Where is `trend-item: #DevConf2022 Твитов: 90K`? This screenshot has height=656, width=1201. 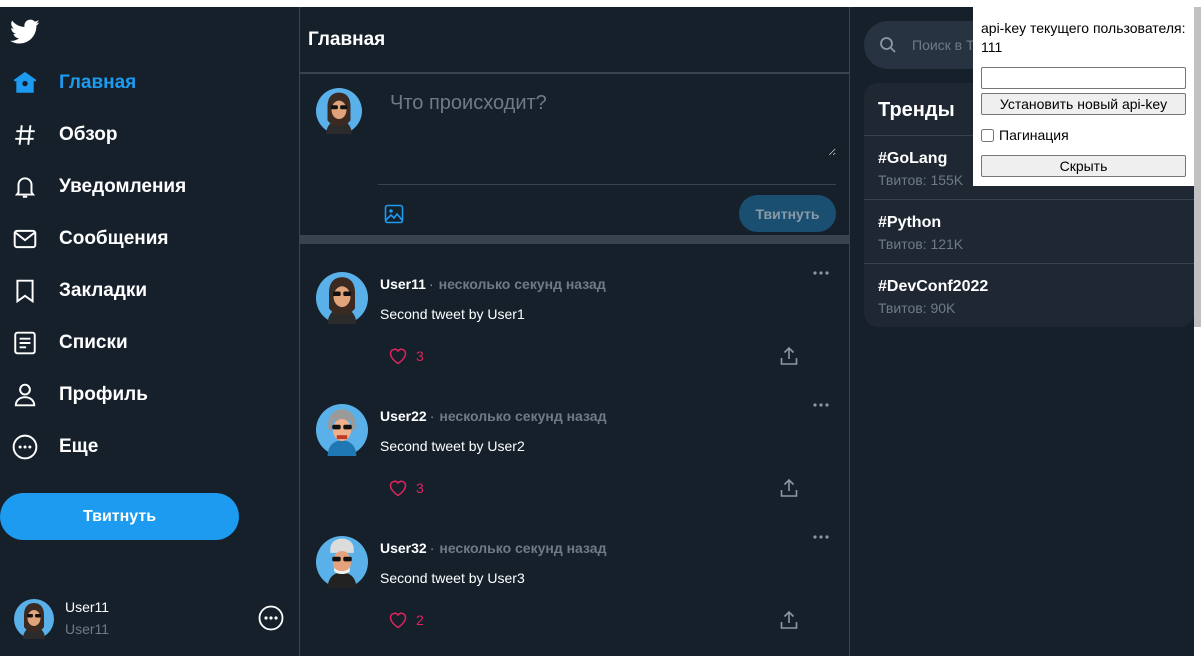
trend-item: #DevConf2022 Твитов: 90K is located at coordinates (1029, 295).